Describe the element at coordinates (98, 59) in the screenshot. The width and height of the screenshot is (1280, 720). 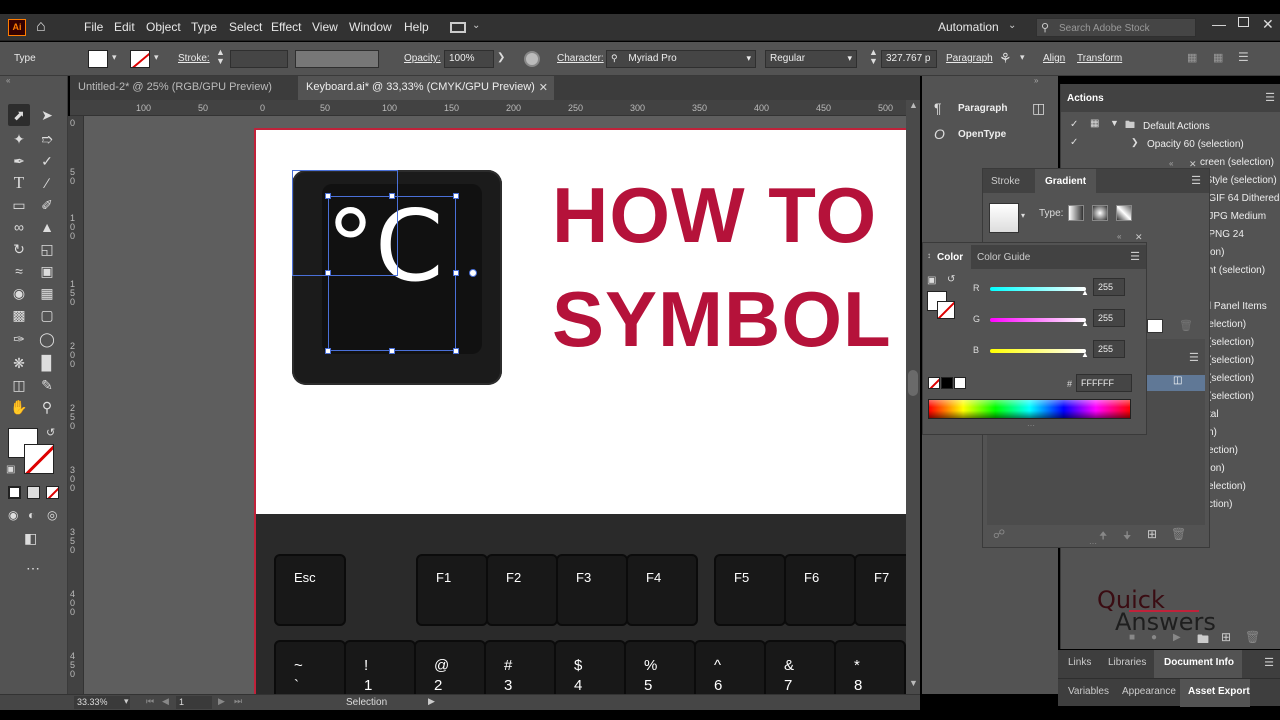
I see `fill-swatch` at that location.